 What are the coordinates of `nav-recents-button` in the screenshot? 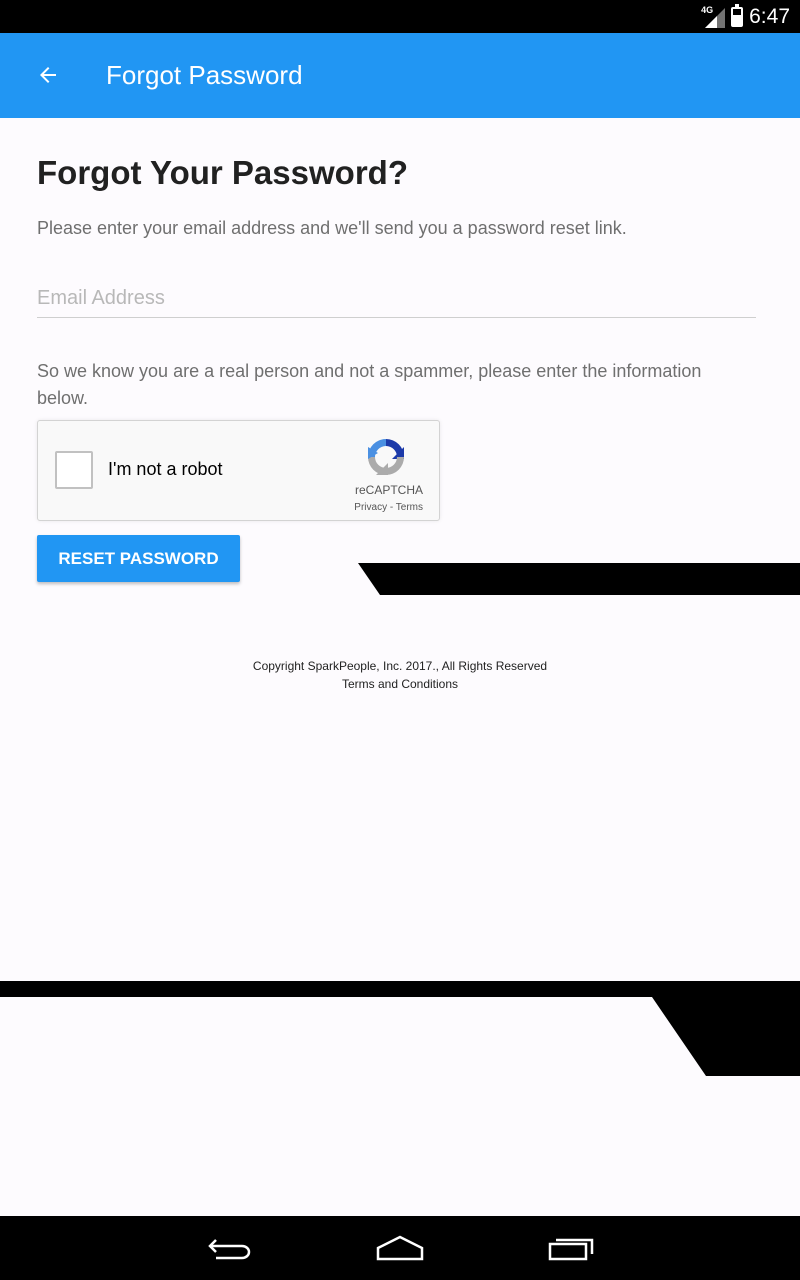 It's located at (571, 1248).